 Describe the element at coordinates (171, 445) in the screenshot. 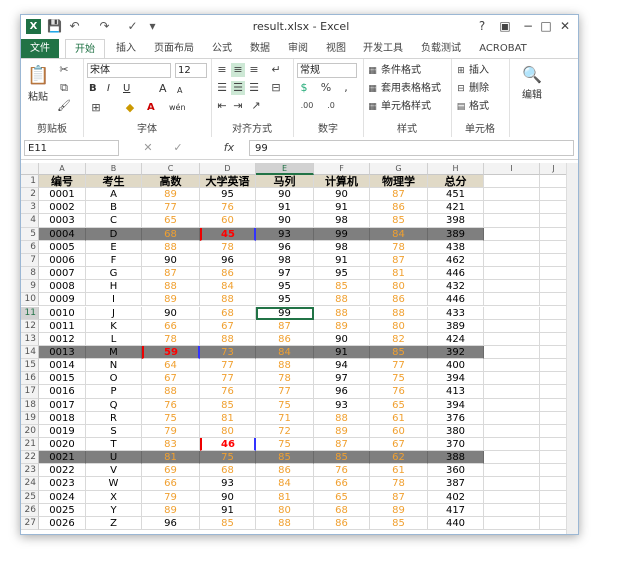

I see `table-cell: 83` at that location.